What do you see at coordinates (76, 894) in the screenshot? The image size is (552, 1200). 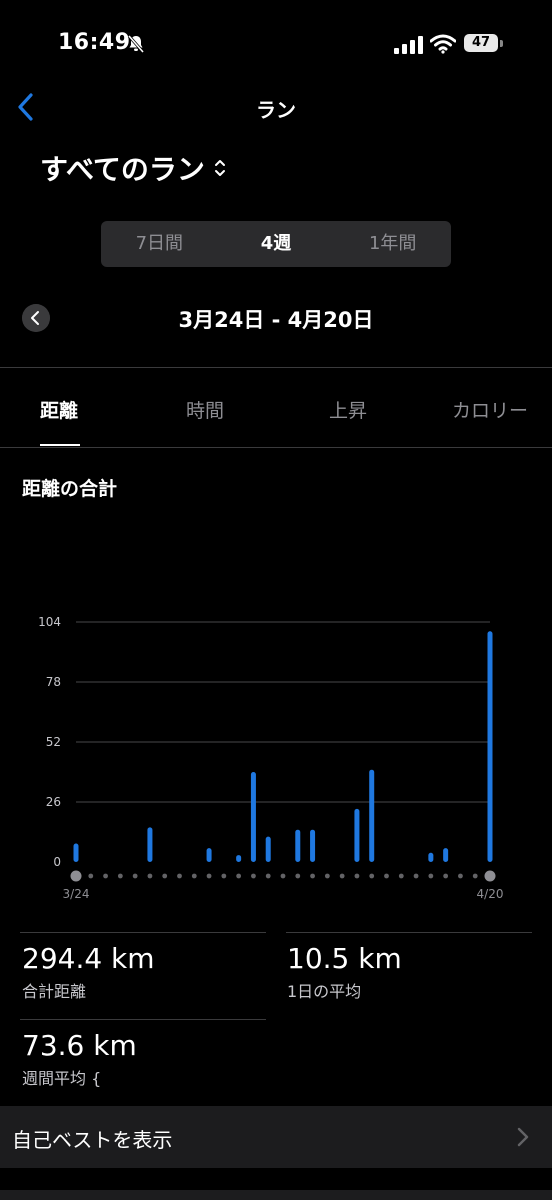 I see `x-tick-label-start: 3/24` at bounding box center [76, 894].